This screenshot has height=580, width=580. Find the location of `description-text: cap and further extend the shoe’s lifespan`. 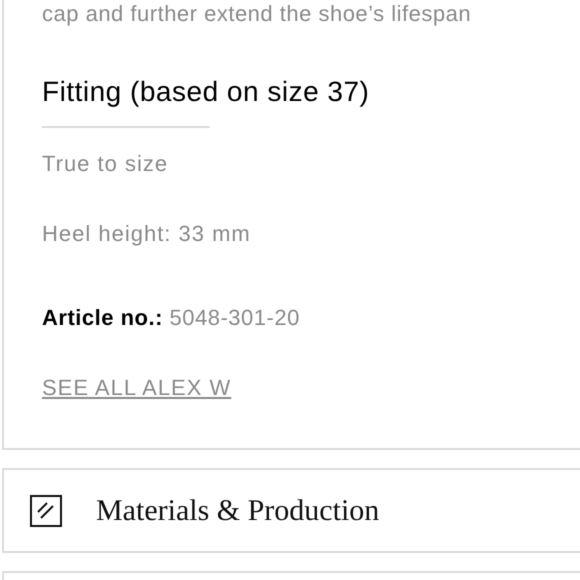

description-text: cap and further extend the shoe’s lifespan is located at coordinates (257, 14).